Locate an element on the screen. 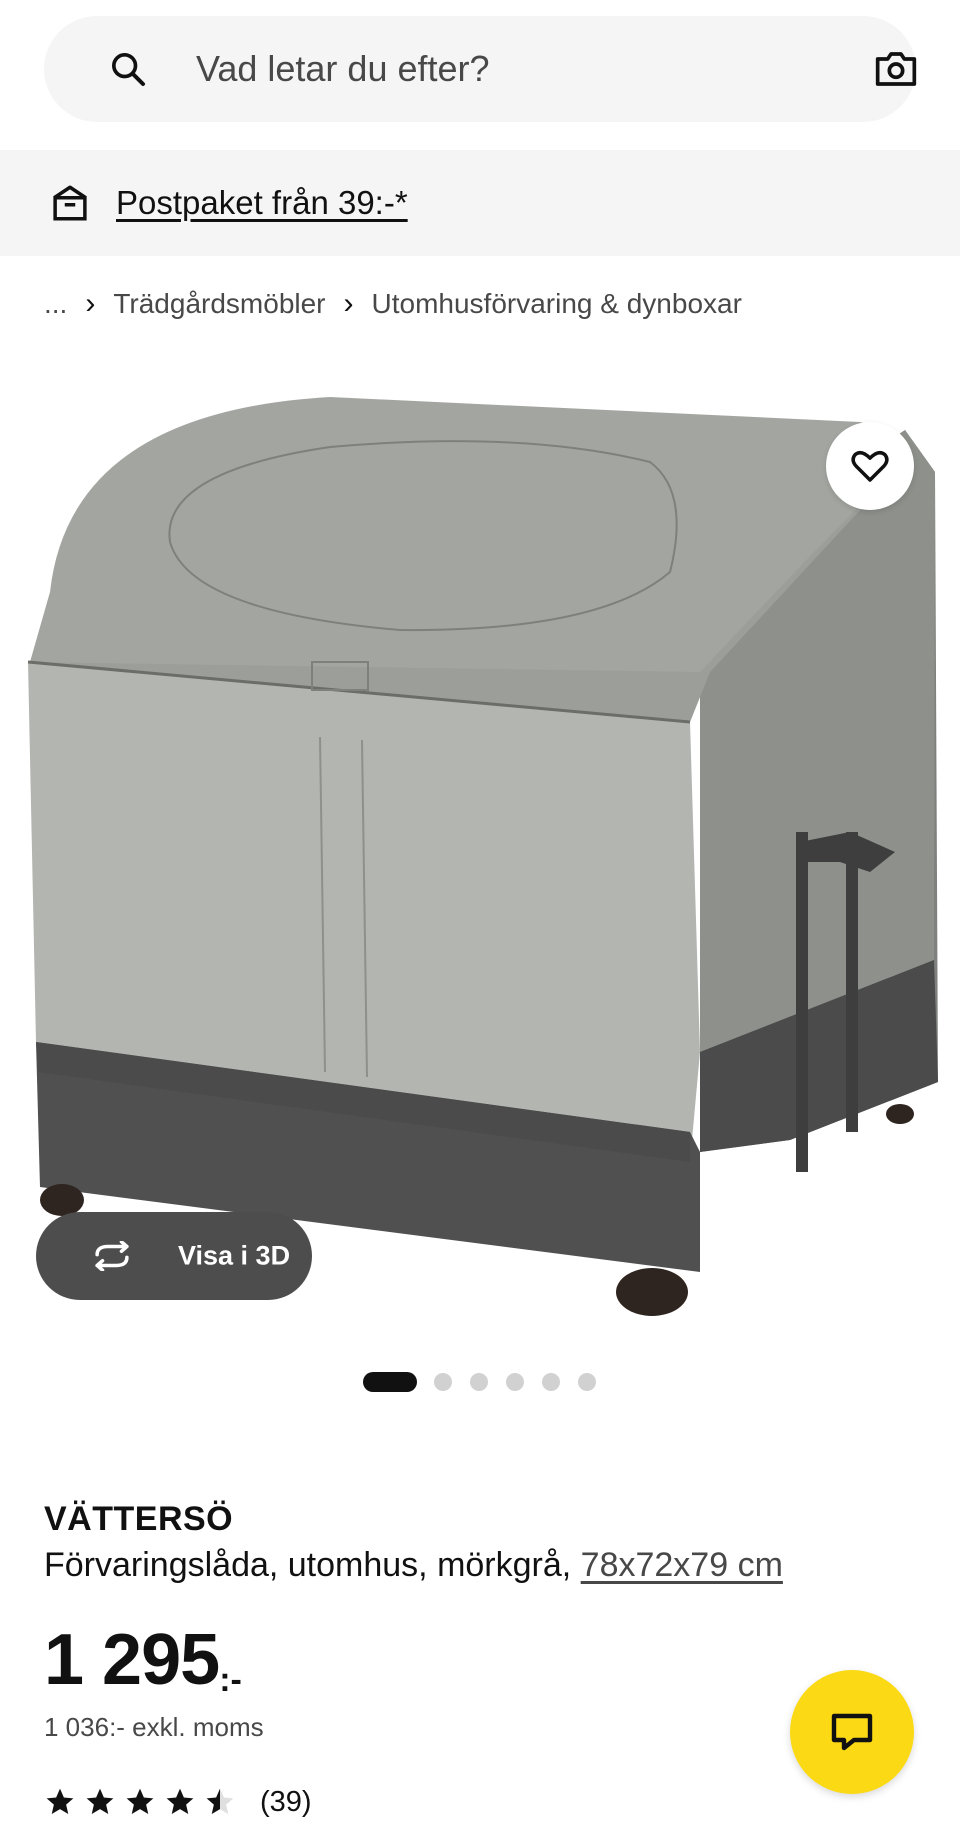  breadcrumb-item-utomhusforvaring: Utomhusförvaring & dynboxar is located at coordinates (557, 304).